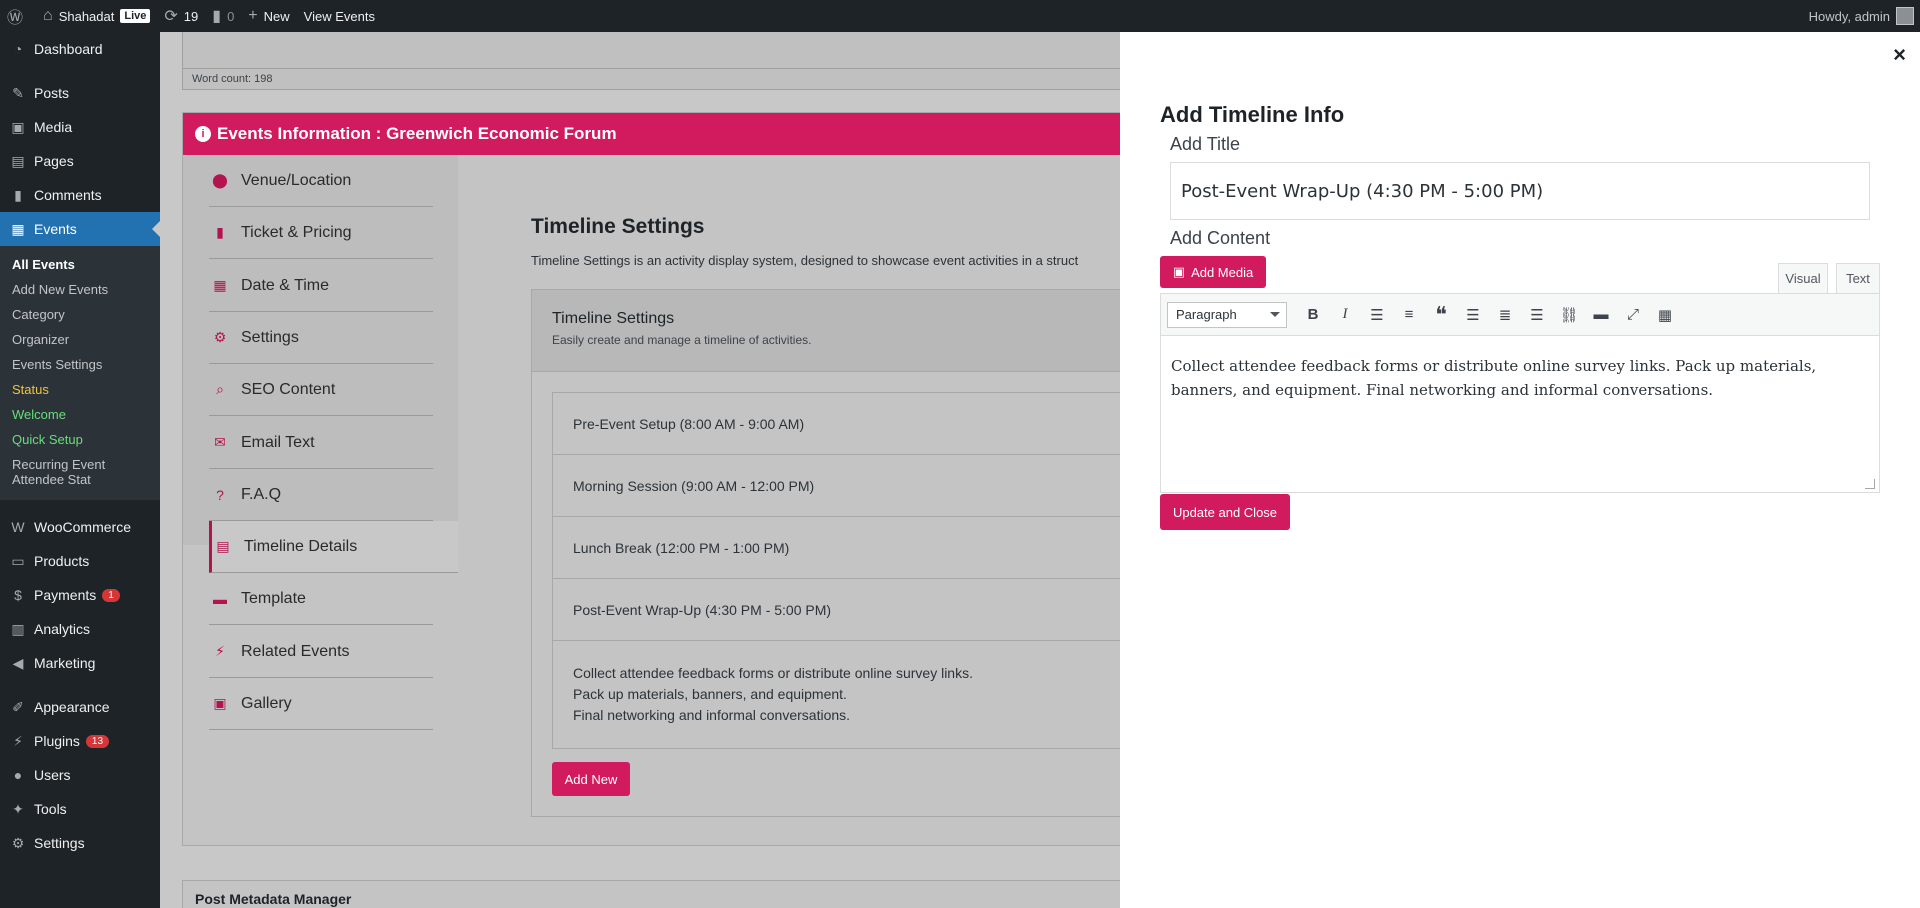  Describe the element at coordinates (1569, 315) in the screenshot. I see `link-icon: ⛓` at that location.